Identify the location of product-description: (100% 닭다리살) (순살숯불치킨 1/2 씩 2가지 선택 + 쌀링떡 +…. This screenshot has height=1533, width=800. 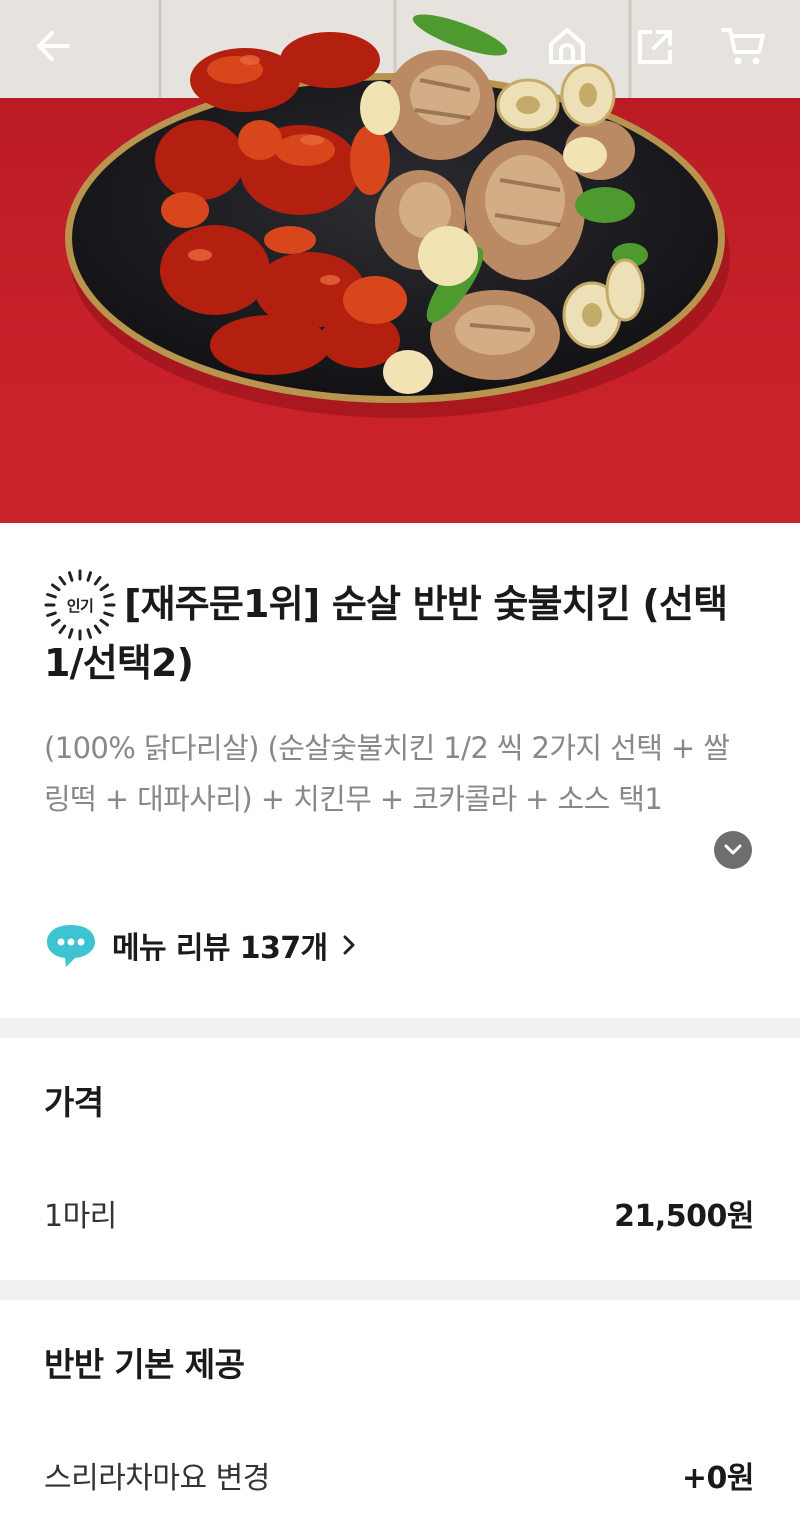
(387, 773).